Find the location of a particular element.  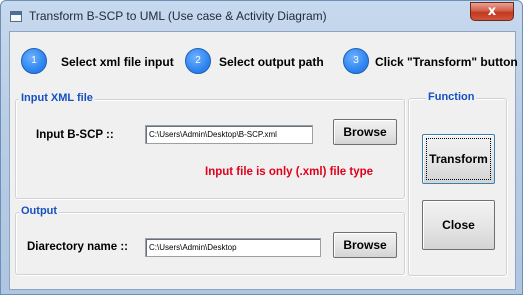

output-directory-field is located at coordinates (233, 247).